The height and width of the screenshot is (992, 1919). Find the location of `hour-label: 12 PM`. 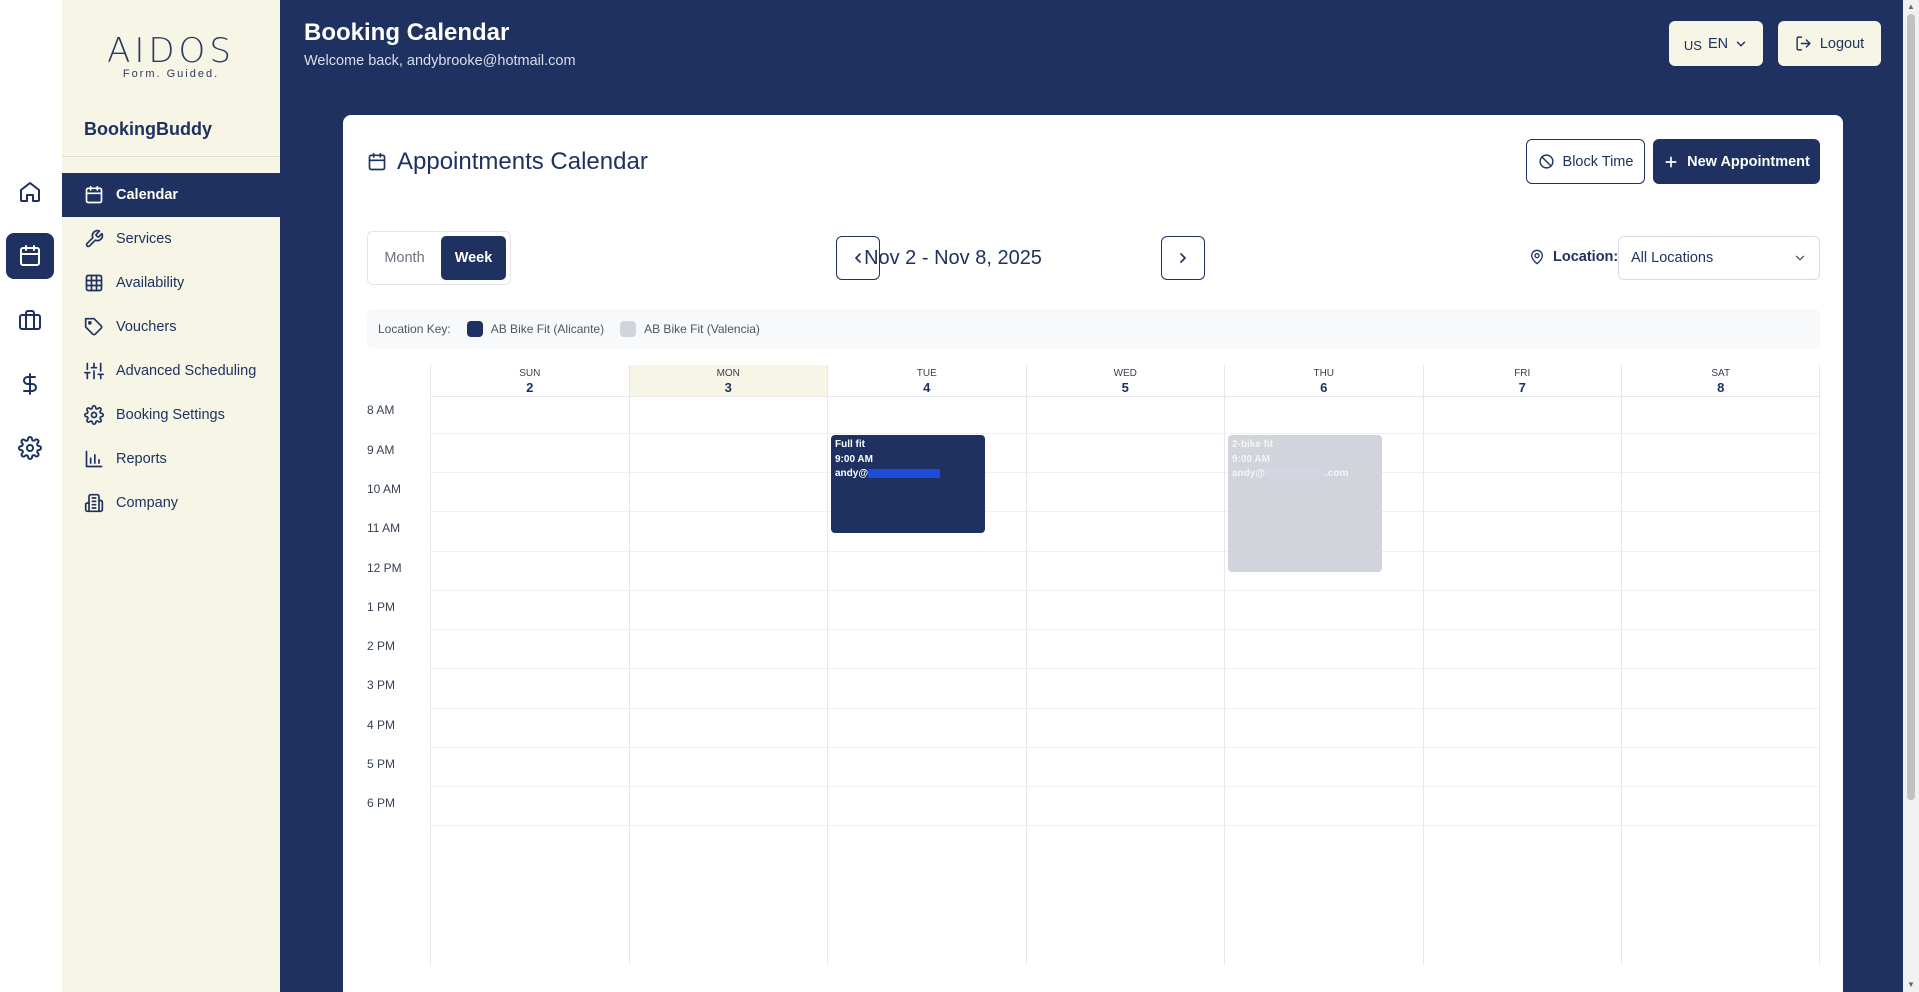

hour-label: 12 PM is located at coordinates (384, 568).